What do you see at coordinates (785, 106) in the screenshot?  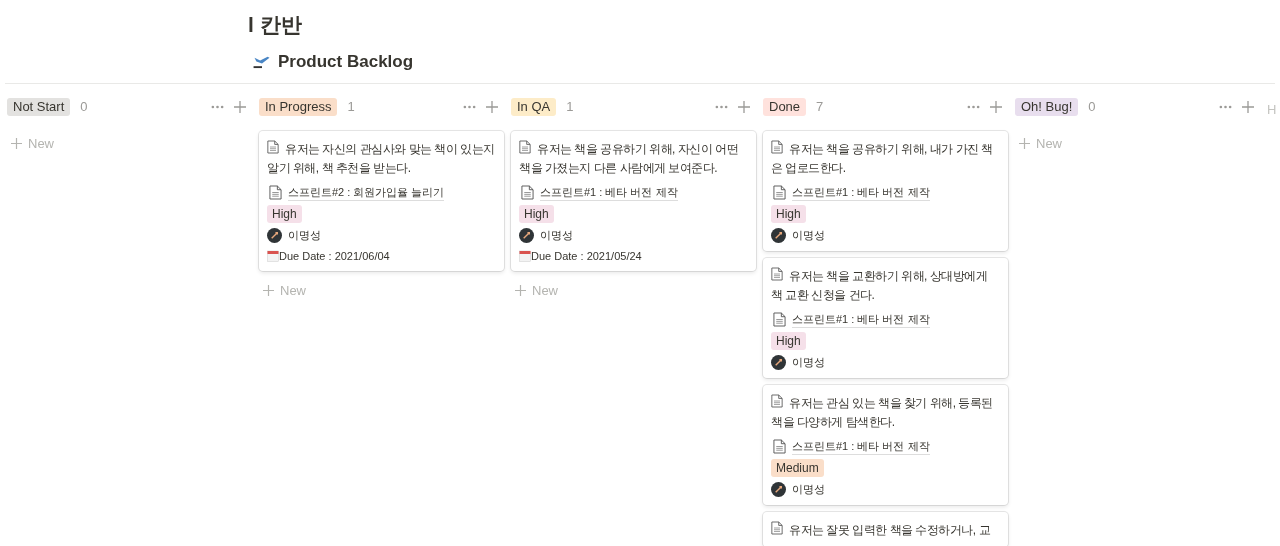 I see `column-tag: Done` at bounding box center [785, 106].